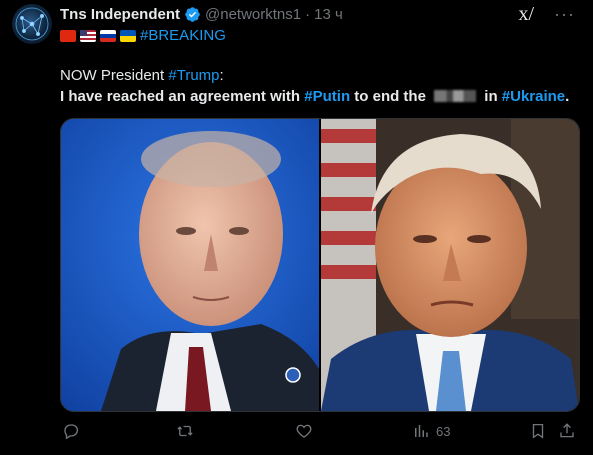 The width and height of the screenshot is (593, 455). Describe the element at coordinates (32, 24) in the screenshot. I see `avatar` at that location.